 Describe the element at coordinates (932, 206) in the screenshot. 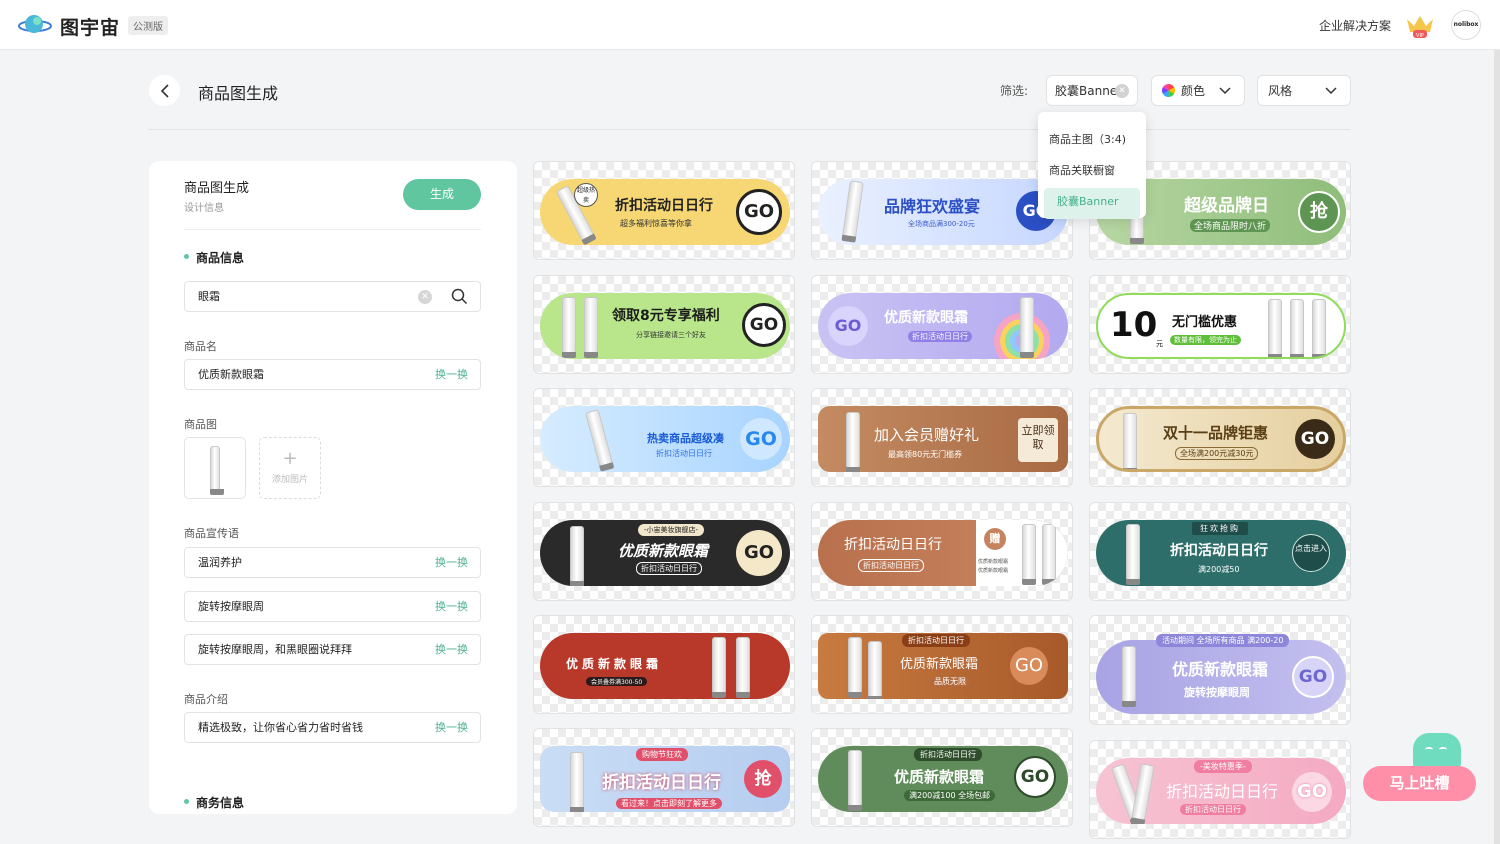

I see `banner-title: 品牌狂欢盛宴` at that location.